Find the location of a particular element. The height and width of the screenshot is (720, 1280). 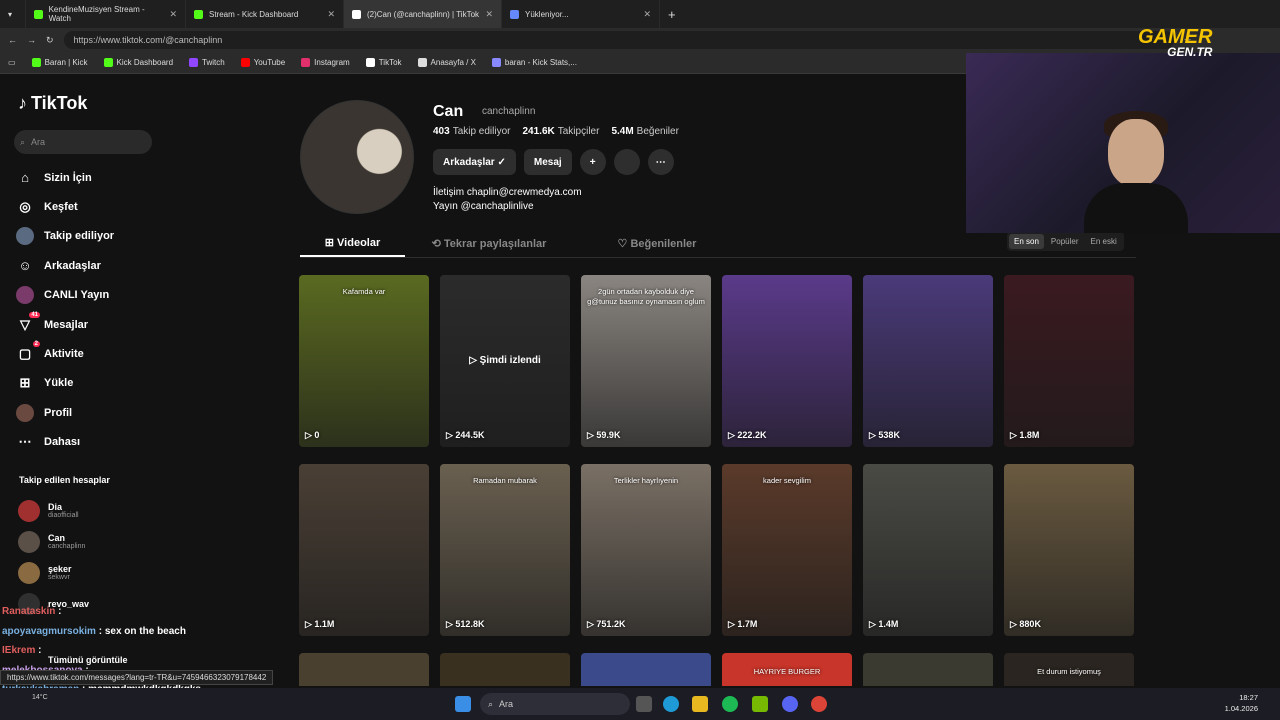

following-account: şeker sekwvr is located at coordinates (53, 572).